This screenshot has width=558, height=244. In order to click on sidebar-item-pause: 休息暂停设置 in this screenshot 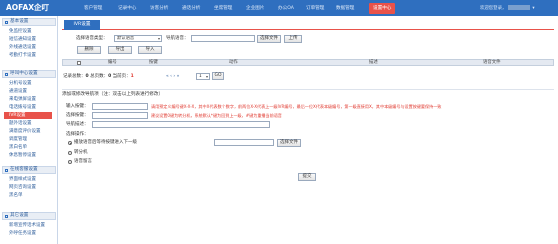, I will do `click(22, 155)`.